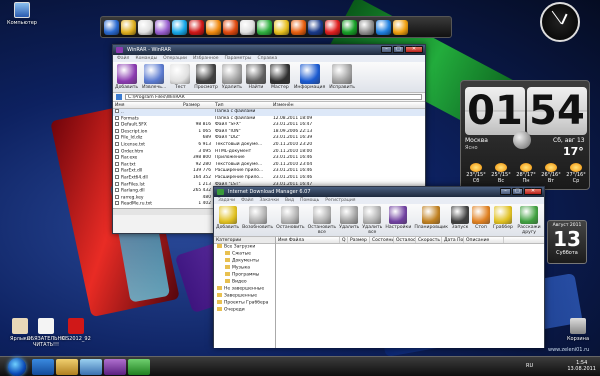 This screenshot has width=600, height=376. I want to click on menu-item: Операции, so click(175, 58).